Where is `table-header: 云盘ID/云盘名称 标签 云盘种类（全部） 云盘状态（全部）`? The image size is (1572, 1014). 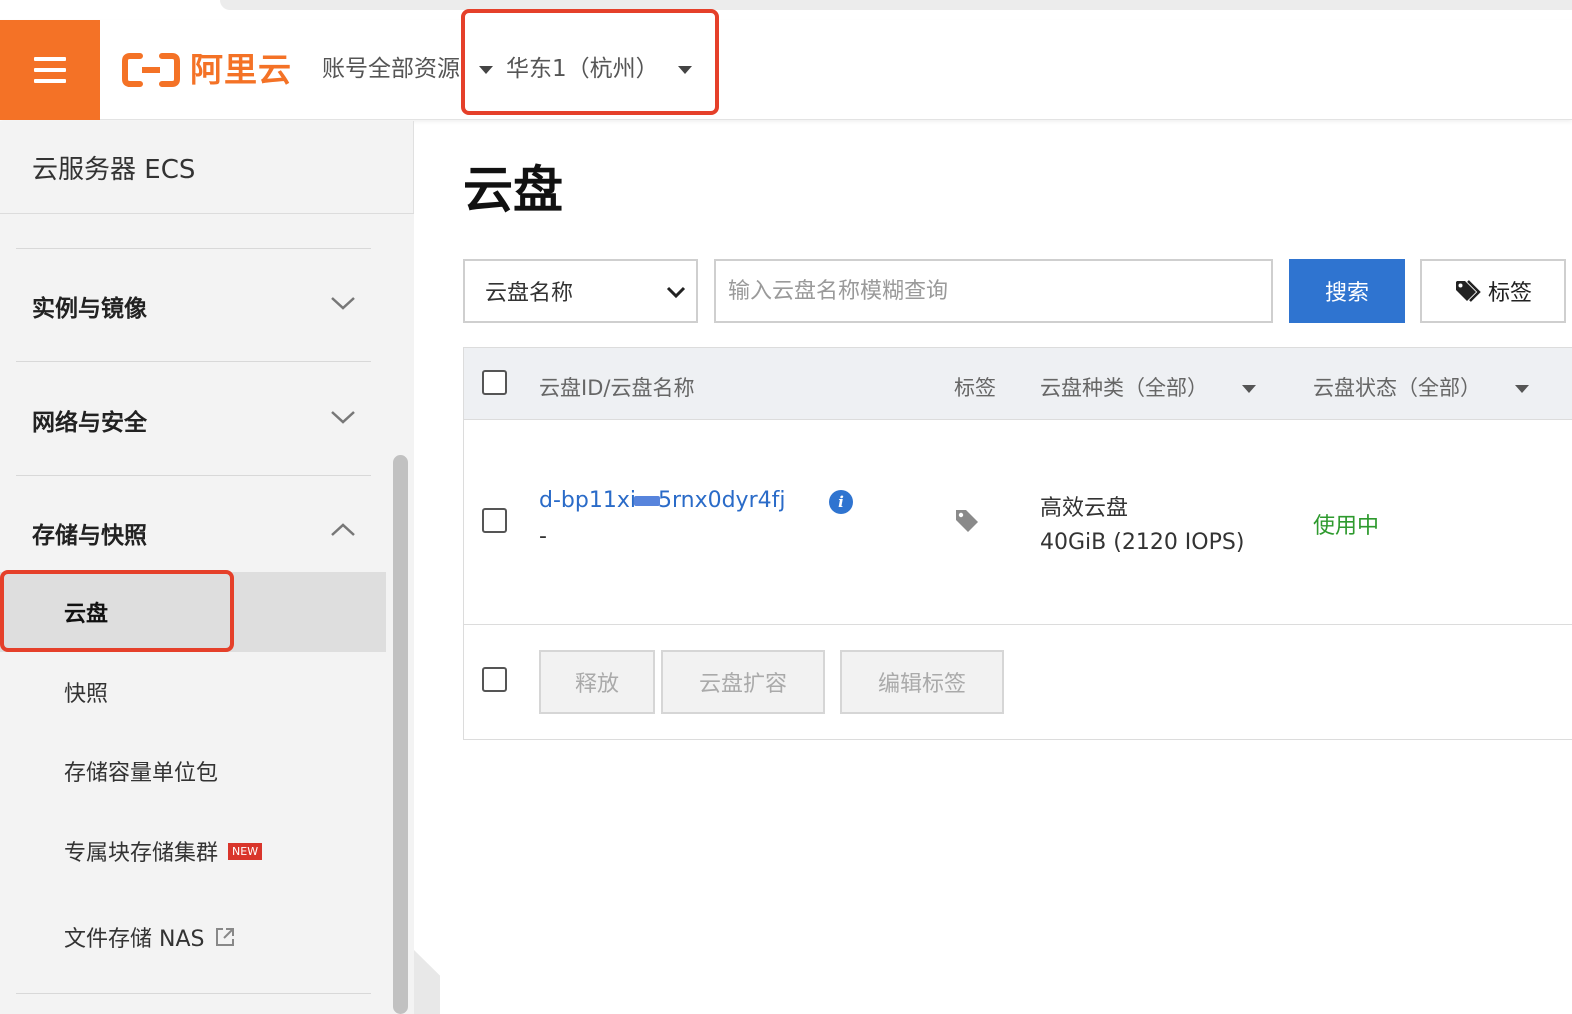 table-header: 云盘ID/云盘名称 标签 云盘种类（全部） 云盘状态（全部） is located at coordinates (1018, 384).